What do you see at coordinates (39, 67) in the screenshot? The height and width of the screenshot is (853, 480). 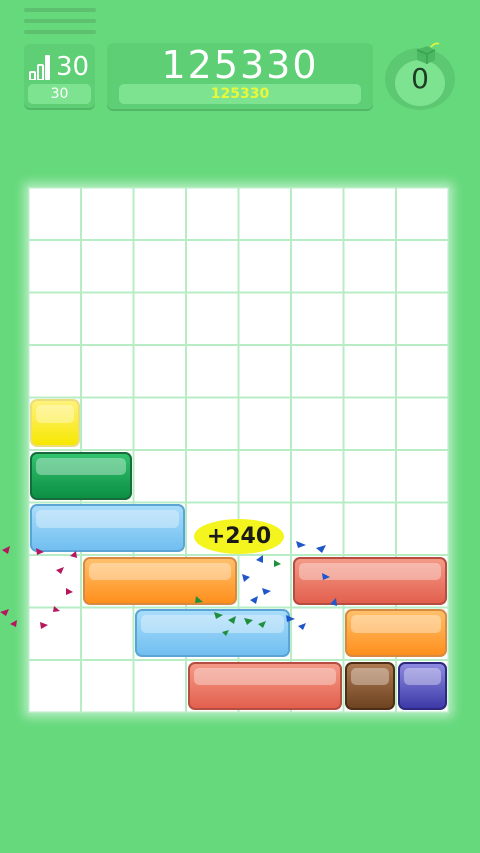 I see `signal-bars-icon` at bounding box center [39, 67].